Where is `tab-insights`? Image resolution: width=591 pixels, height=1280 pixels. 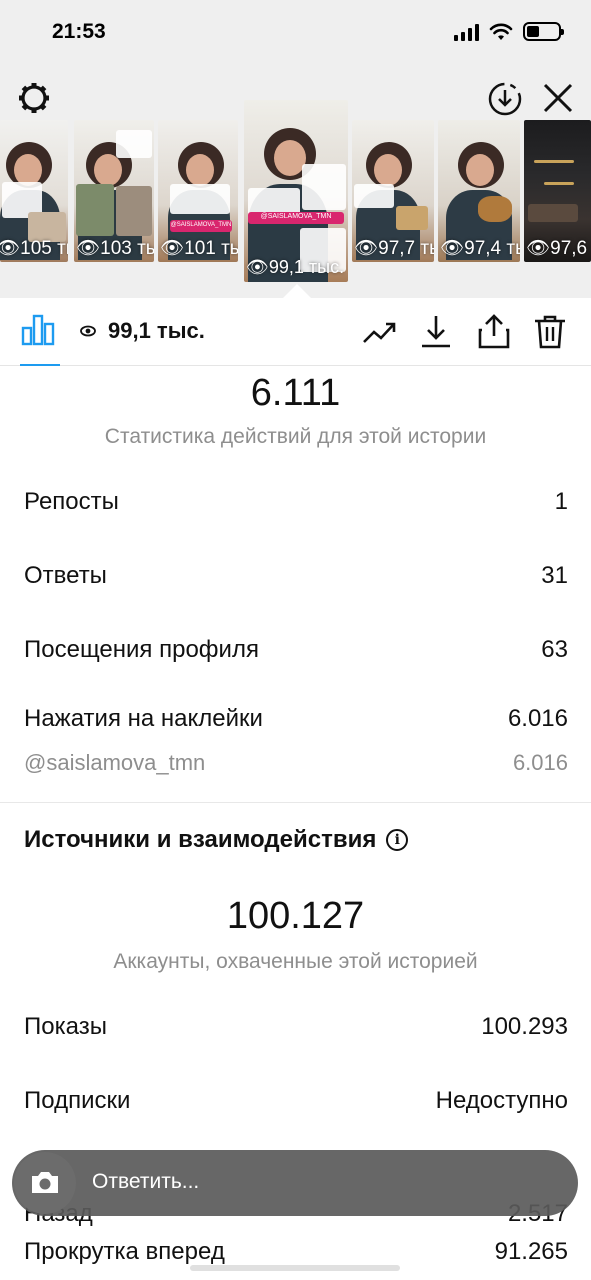
tab-insights is located at coordinates (40, 339).